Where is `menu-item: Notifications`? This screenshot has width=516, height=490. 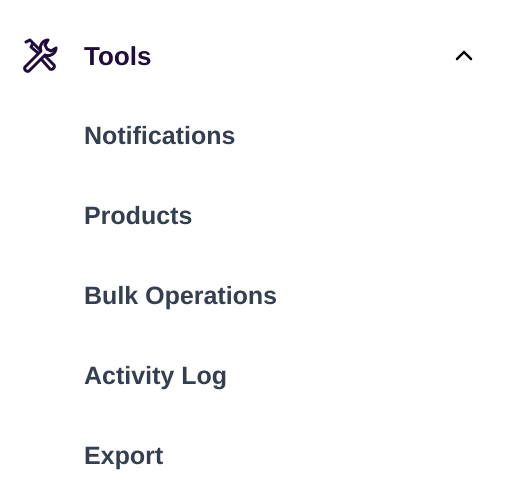
menu-item: Notifications is located at coordinates (160, 136).